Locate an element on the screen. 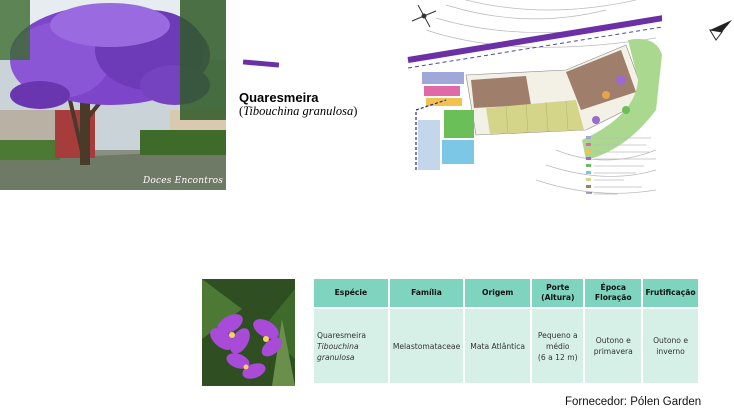 Image resolution: width=734 pixels, height=417 pixels. north-arrow-icon is located at coordinates (721, 29).